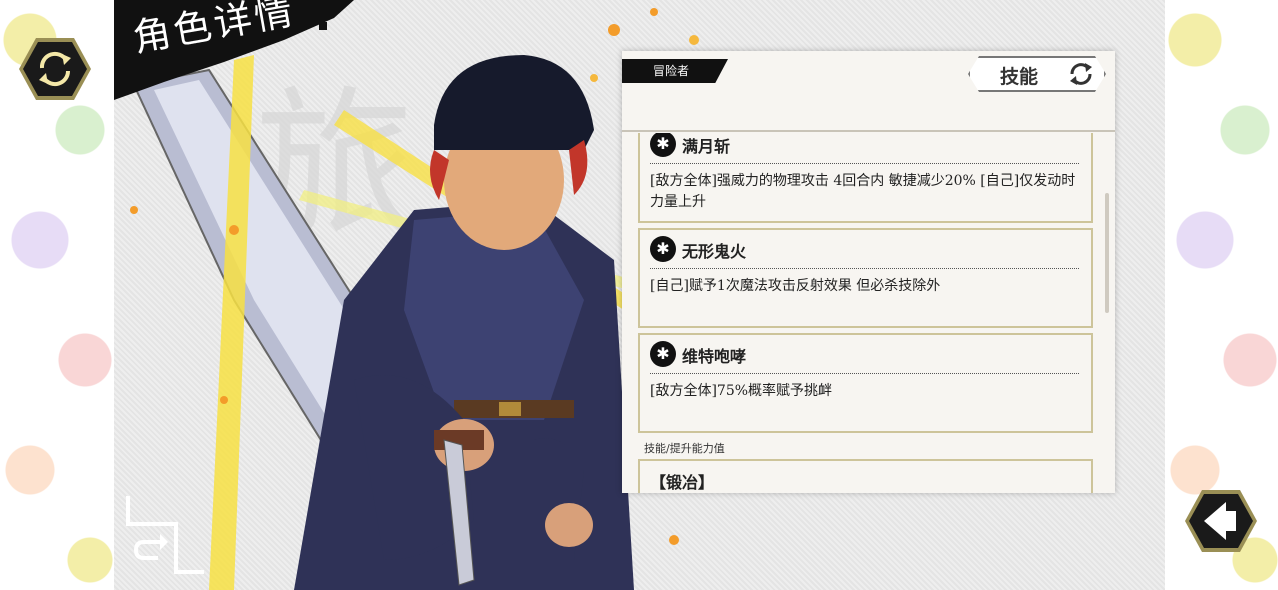  I want to click on skill-name: 维特咆哮, so click(714, 356).